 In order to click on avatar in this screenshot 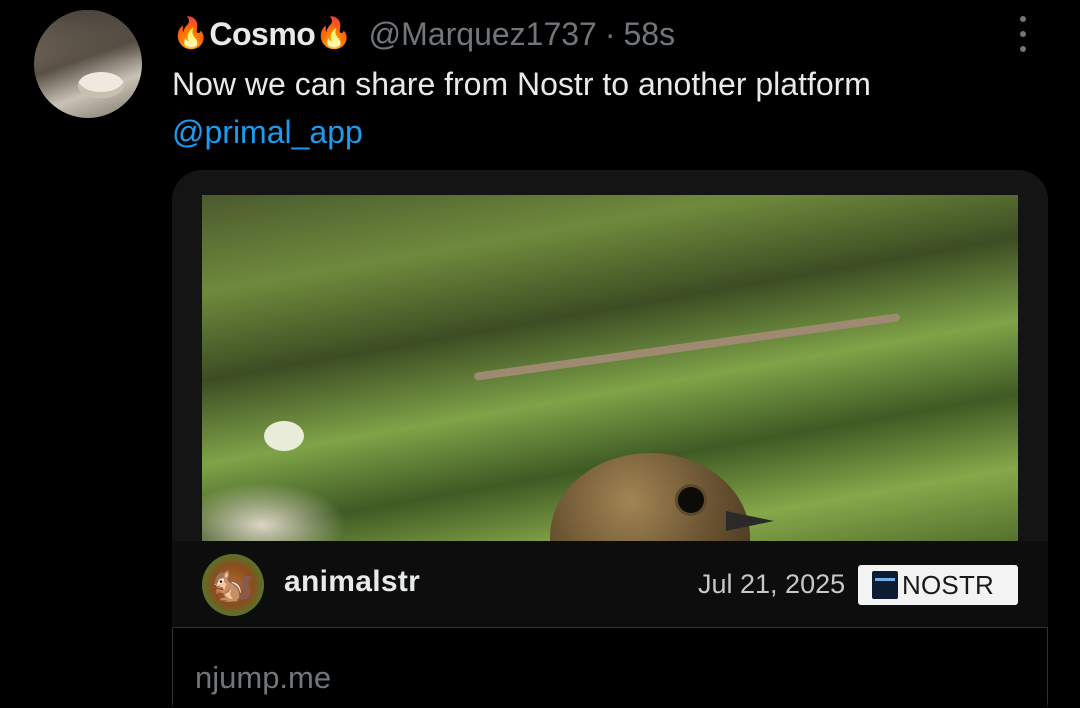, I will do `click(88, 64)`.